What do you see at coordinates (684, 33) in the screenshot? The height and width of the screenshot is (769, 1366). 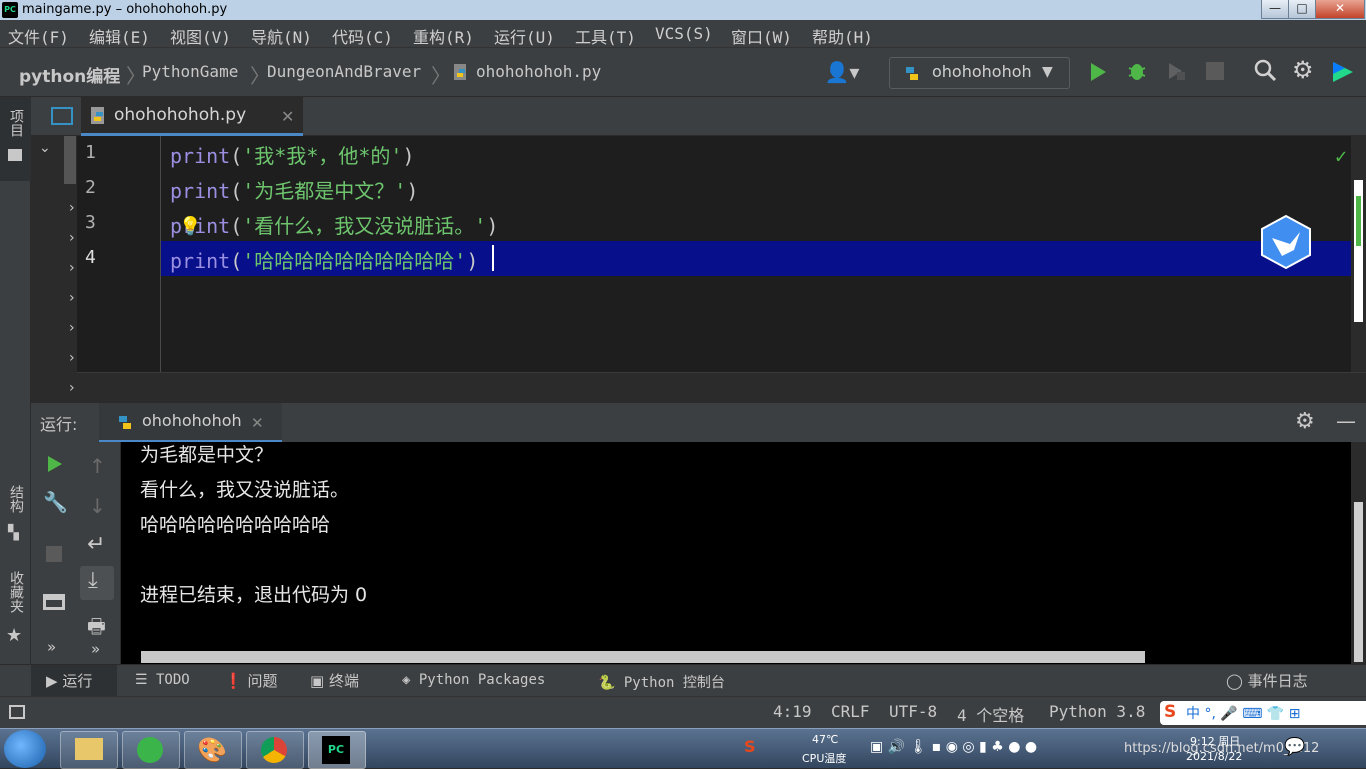 I see `menu-vcs: VCS(S)` at bounding box center [684, 33].